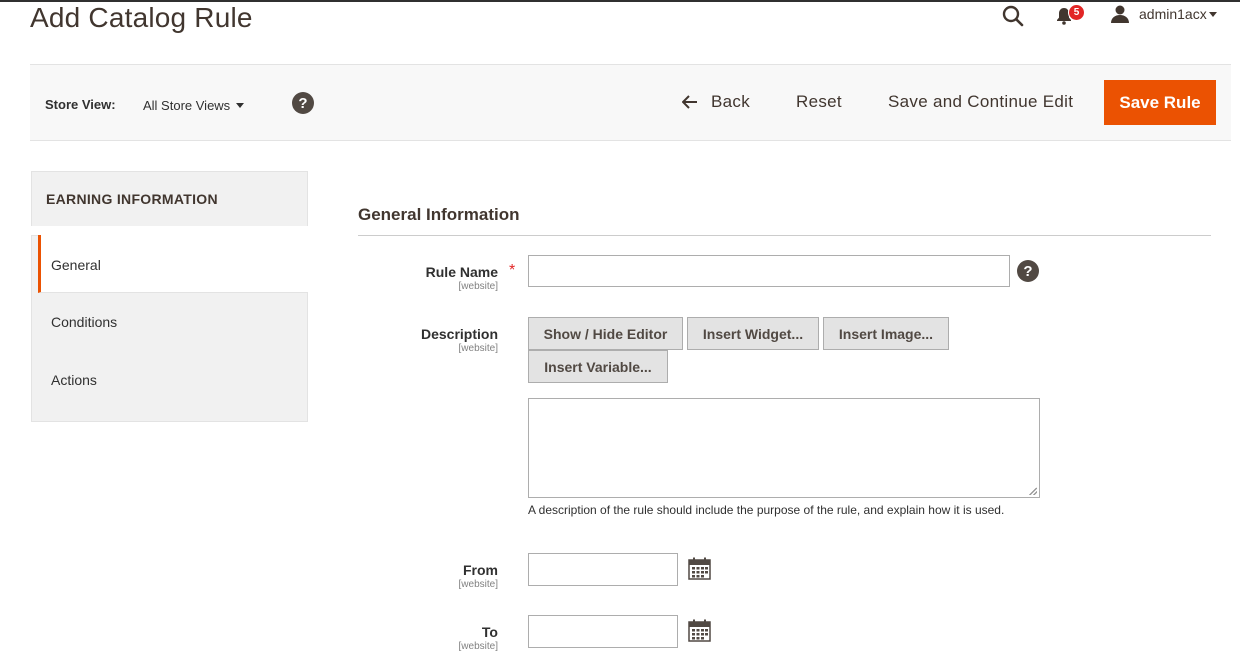 This screenshot has height=661, width=1240. Describe the element at coordinates (1160, 102) in the screenshot. I see `save-rule-button: Save Rule` at that location.